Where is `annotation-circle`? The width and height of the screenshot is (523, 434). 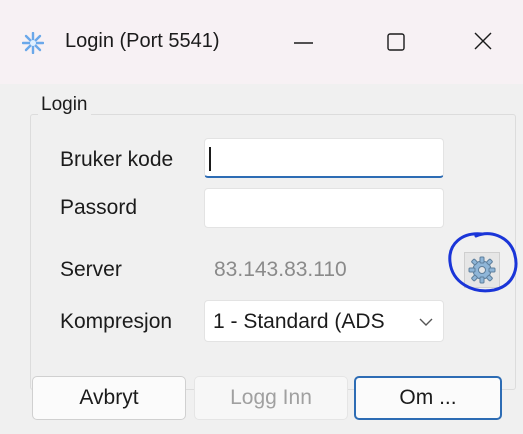 annotation-circle is located at coordinates (483, 262).